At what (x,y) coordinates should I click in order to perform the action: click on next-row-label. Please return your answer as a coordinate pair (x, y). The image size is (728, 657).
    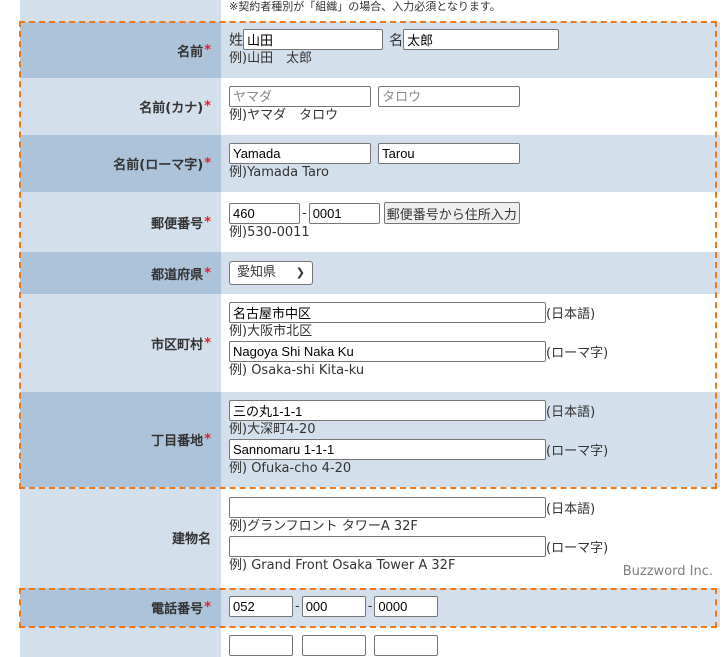
    Looking at the image, I should click on (120, 642).